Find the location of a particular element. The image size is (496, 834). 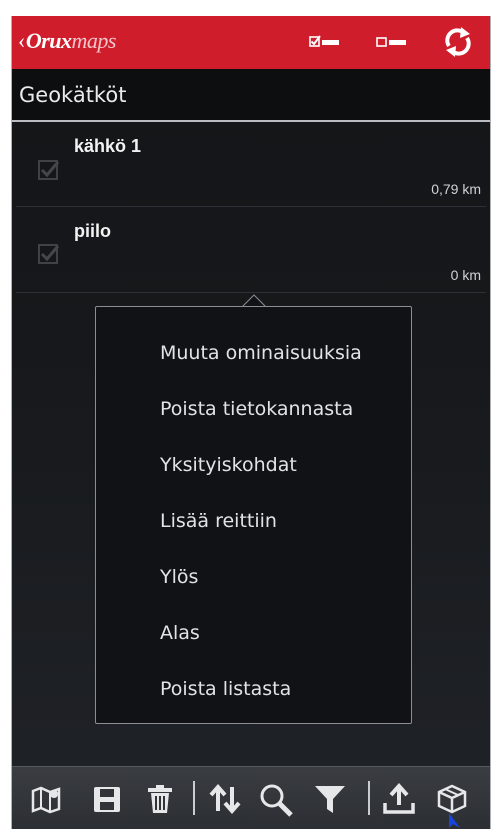

menu-item-delete-from-database: Poista tietokannasta is located at coordinates (256, 409).